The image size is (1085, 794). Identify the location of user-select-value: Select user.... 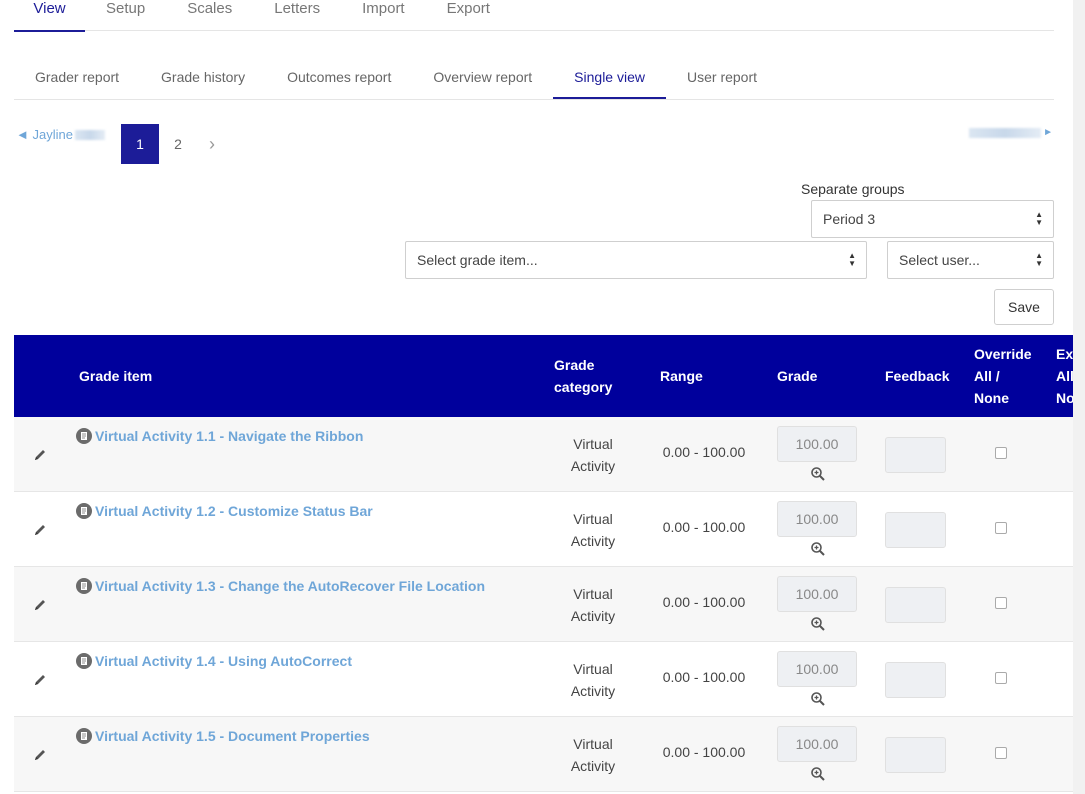
(939, 260).